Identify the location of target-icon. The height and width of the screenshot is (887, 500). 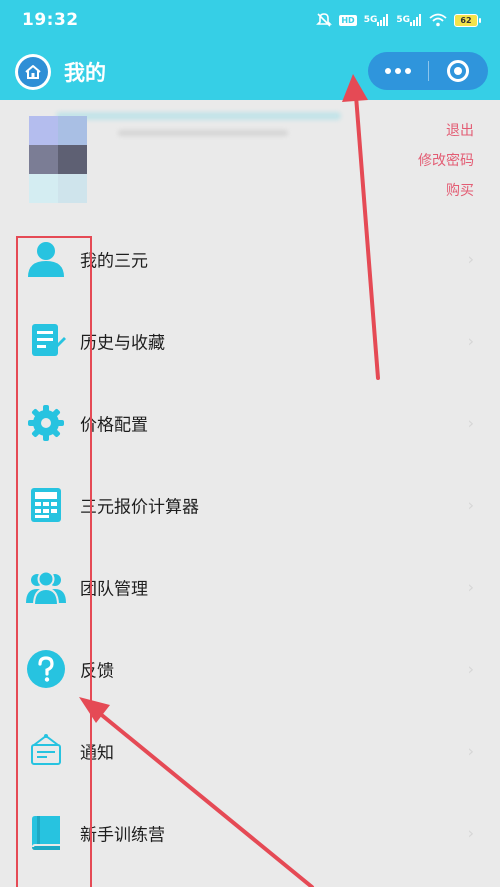
(458, 71).